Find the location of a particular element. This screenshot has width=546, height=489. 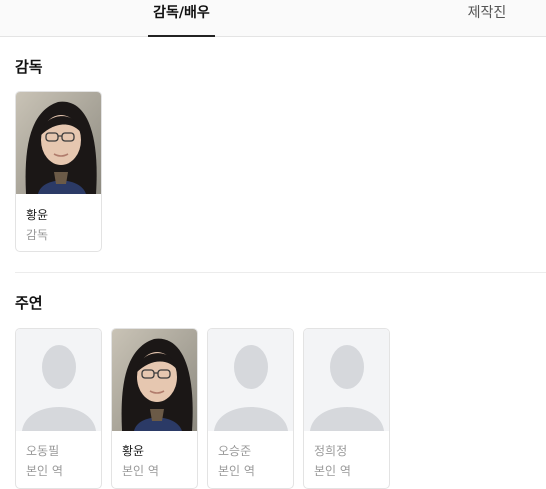

cast-card-2: 황윤 본인 역 is located at coordinates (154, 408).